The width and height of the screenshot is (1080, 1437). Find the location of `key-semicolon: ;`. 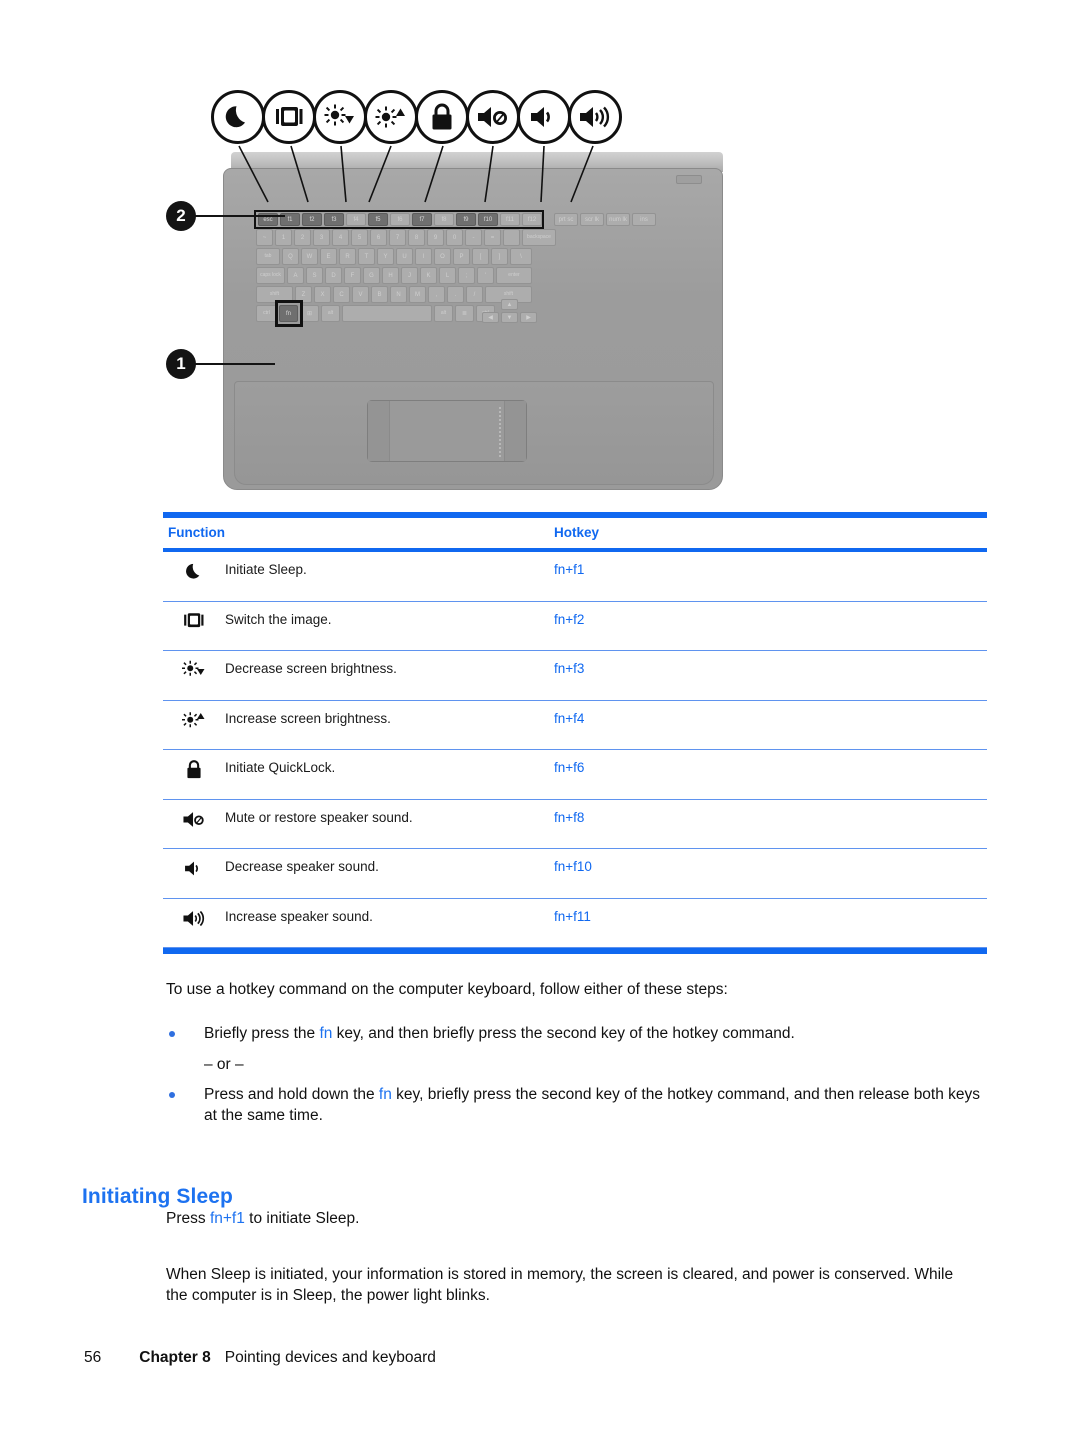

key-semicolon: ; is located at coordinates (466, 275).